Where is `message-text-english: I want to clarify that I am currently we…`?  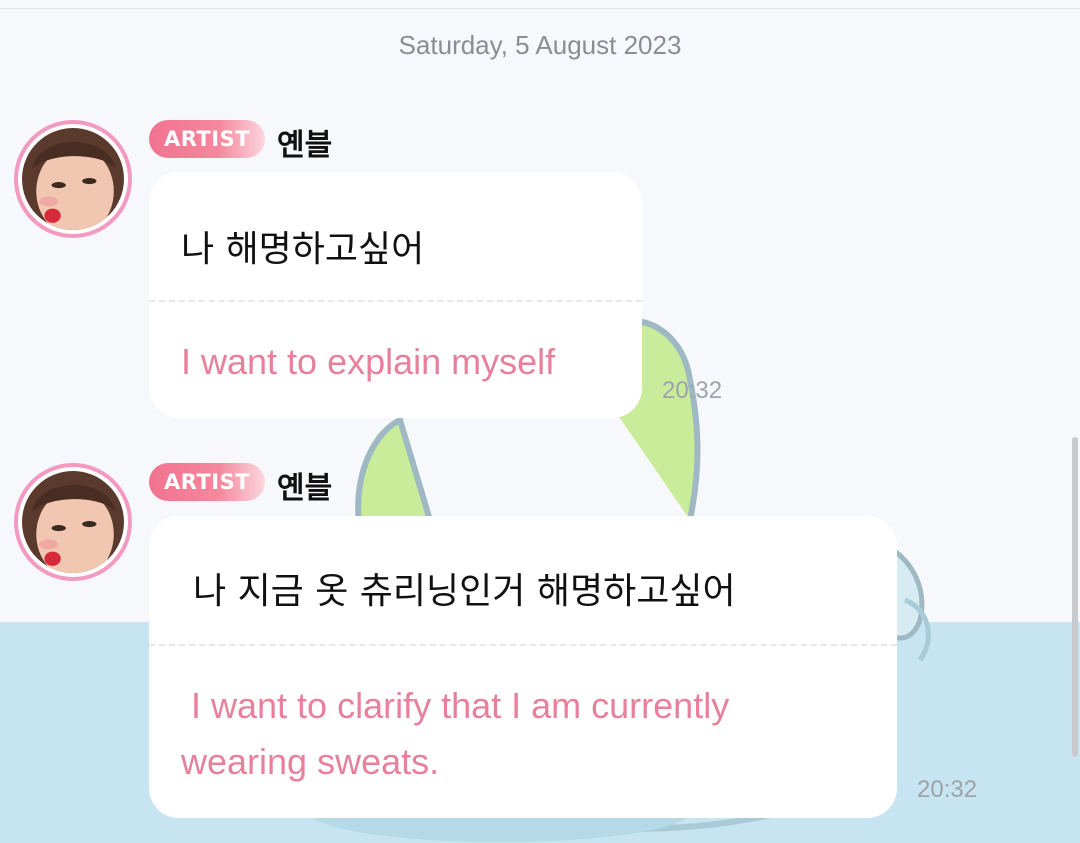 message-text-english: I want to clarify that I am currently we… is located at coordinates (455, 733).